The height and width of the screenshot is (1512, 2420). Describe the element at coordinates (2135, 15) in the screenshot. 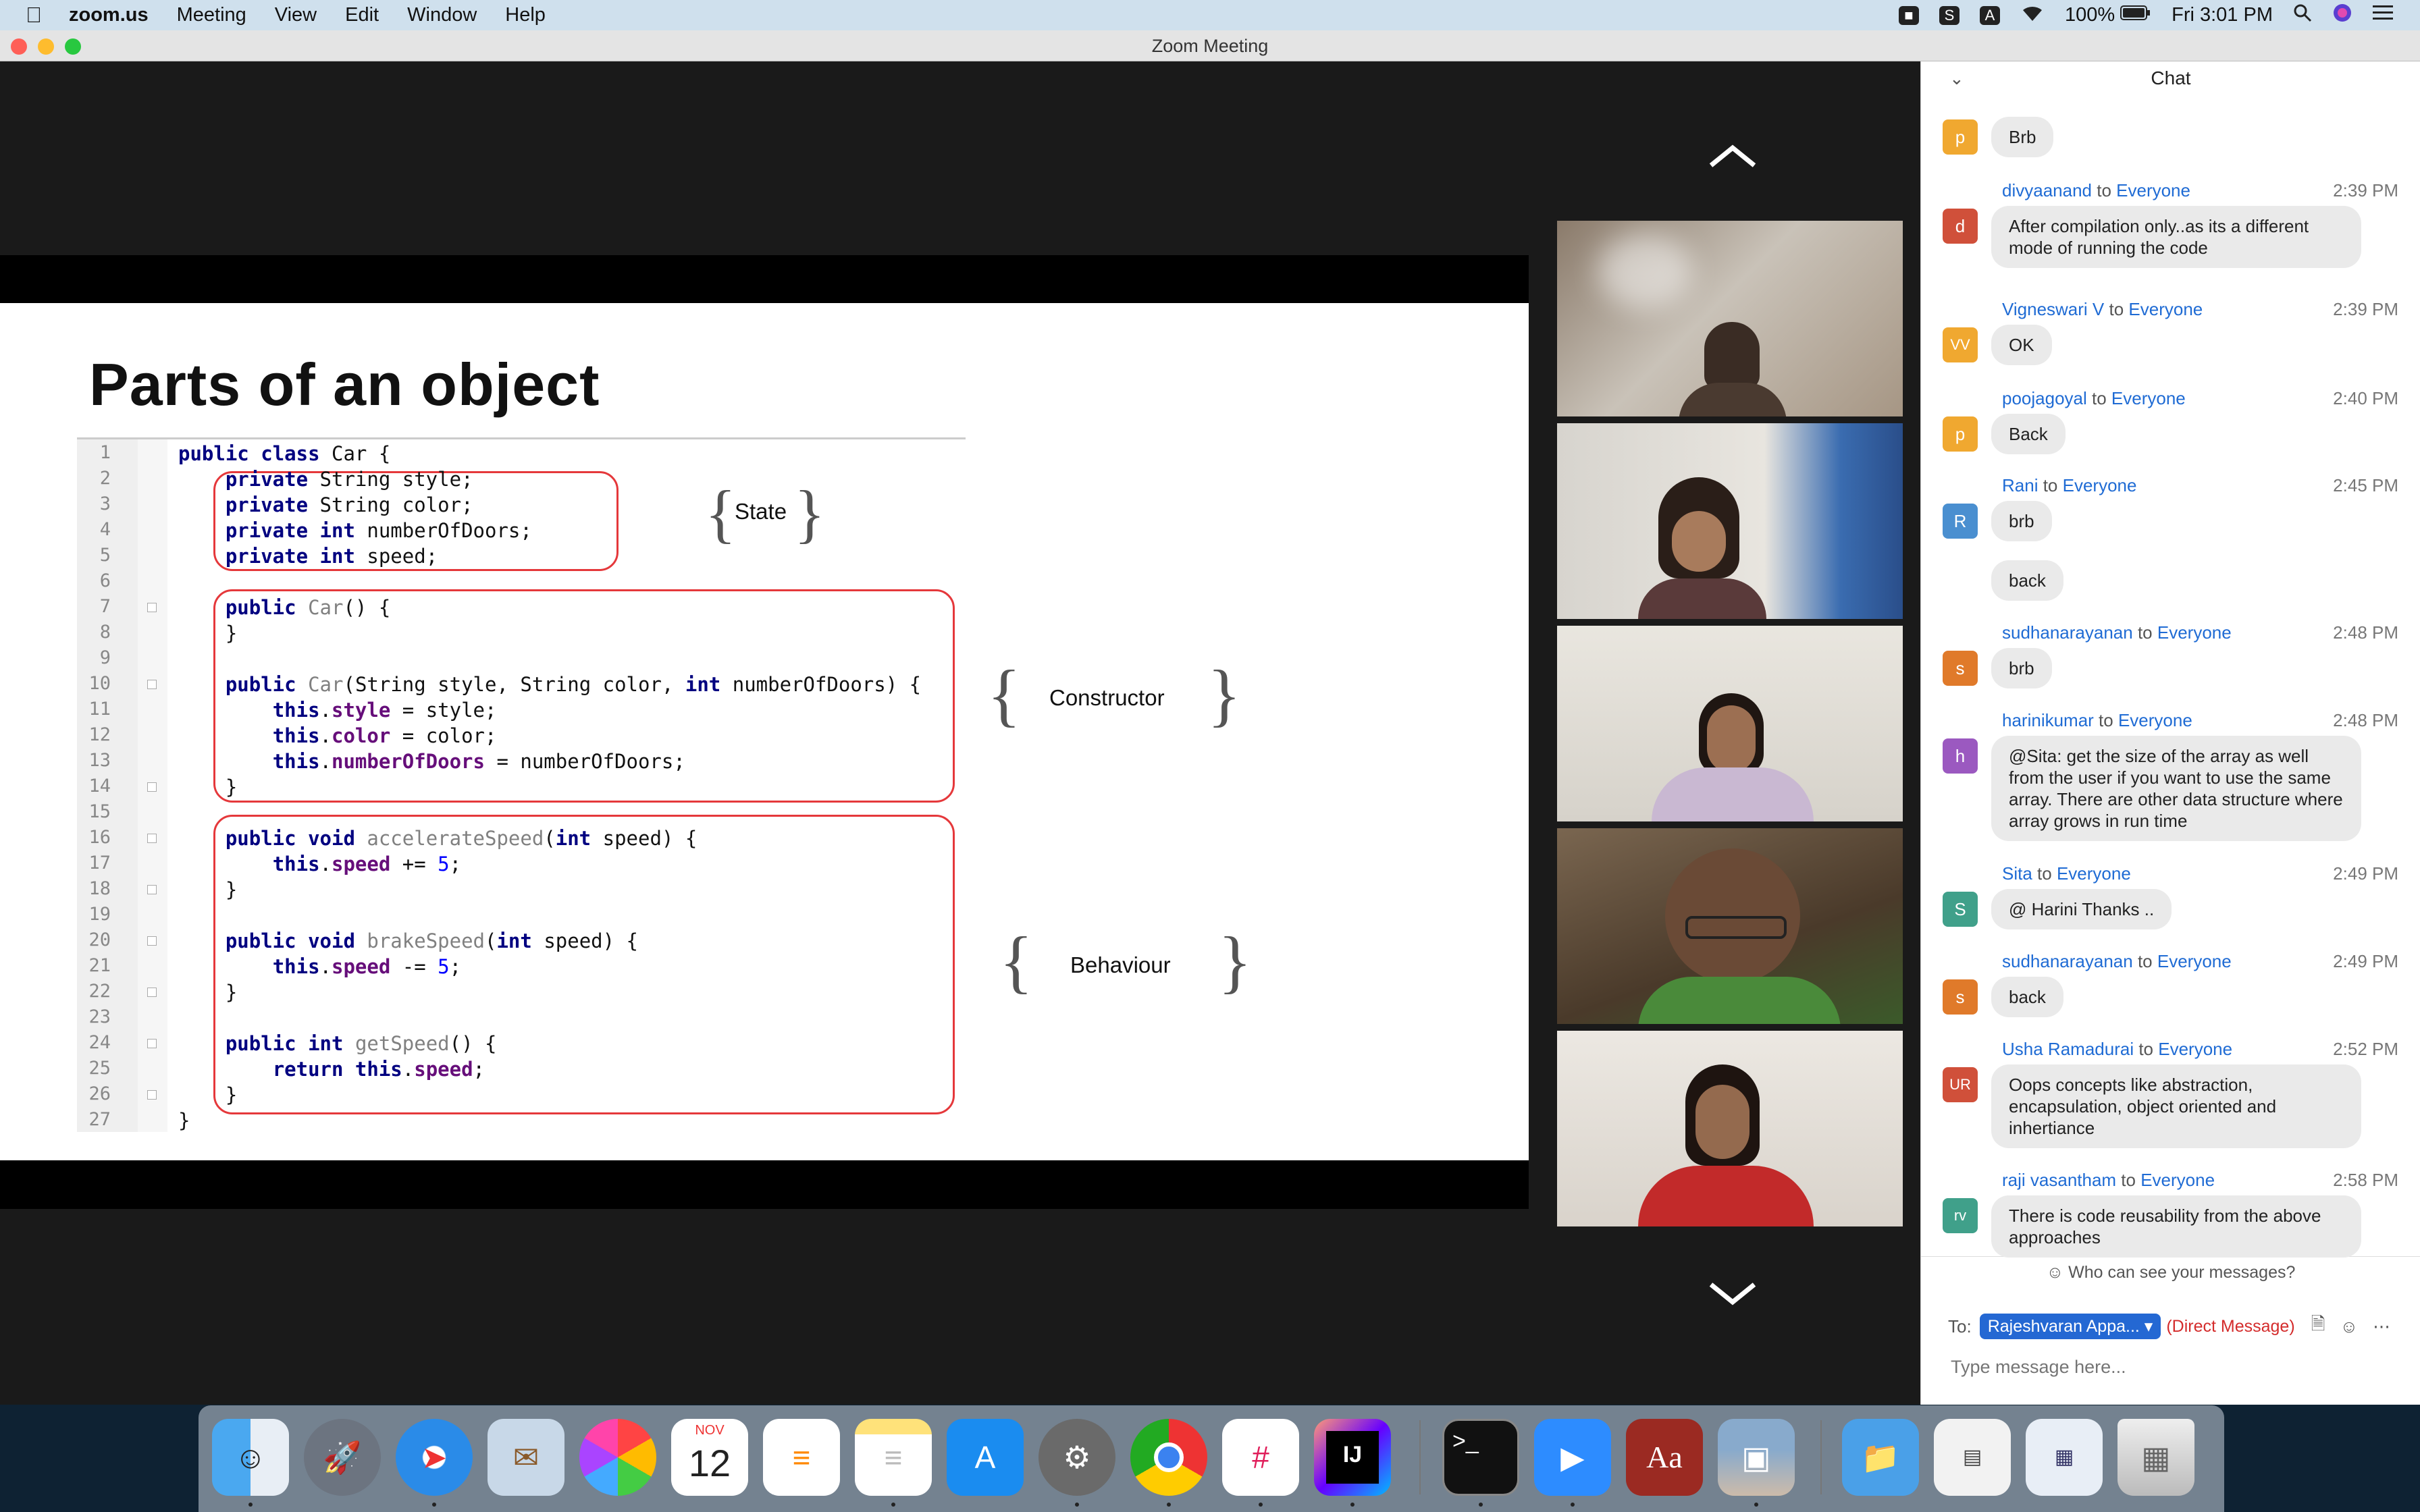

I see `battery-icon` at that location.